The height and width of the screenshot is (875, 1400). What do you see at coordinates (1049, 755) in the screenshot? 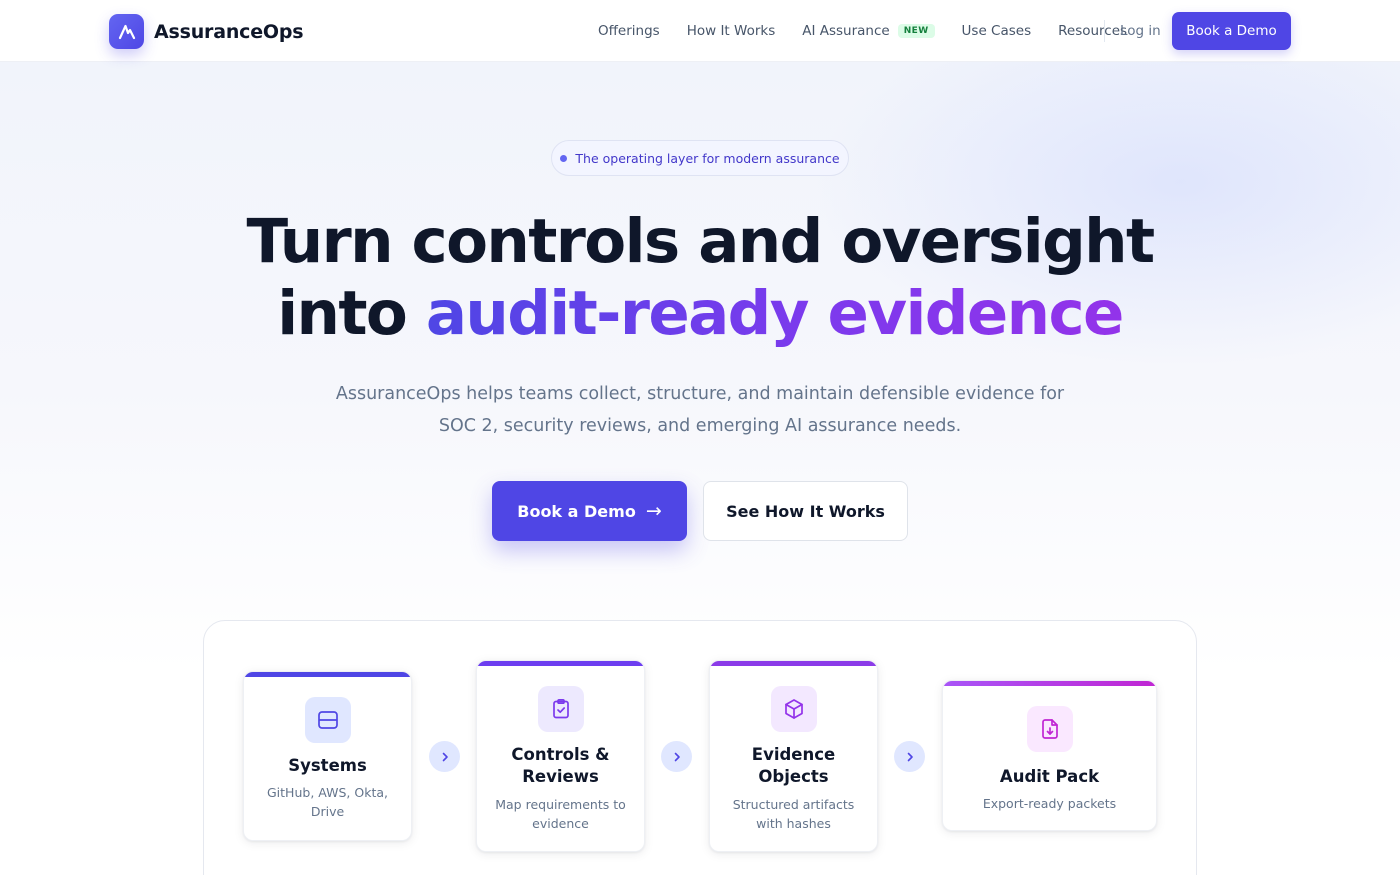
I see `flow-card-audit-pack: Audit Pack Export-ready packets` at bounding box center [1049, 755].